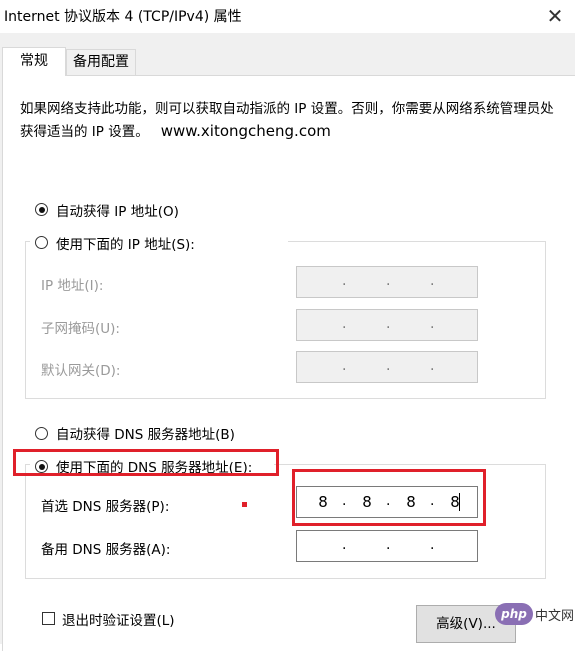  Describe the element at coordinates (106, 550) in the screenshot. I see `alternate-dns-label: 备用 DNS 服务器(A):` at that location.